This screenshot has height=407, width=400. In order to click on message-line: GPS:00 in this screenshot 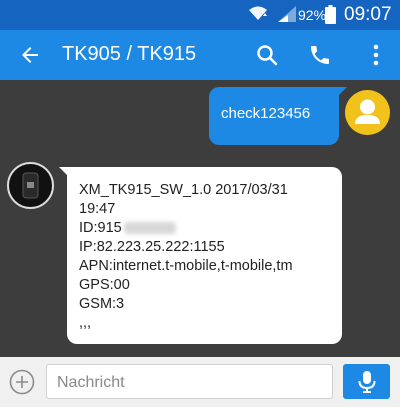, I will do `click(104, 285)`.